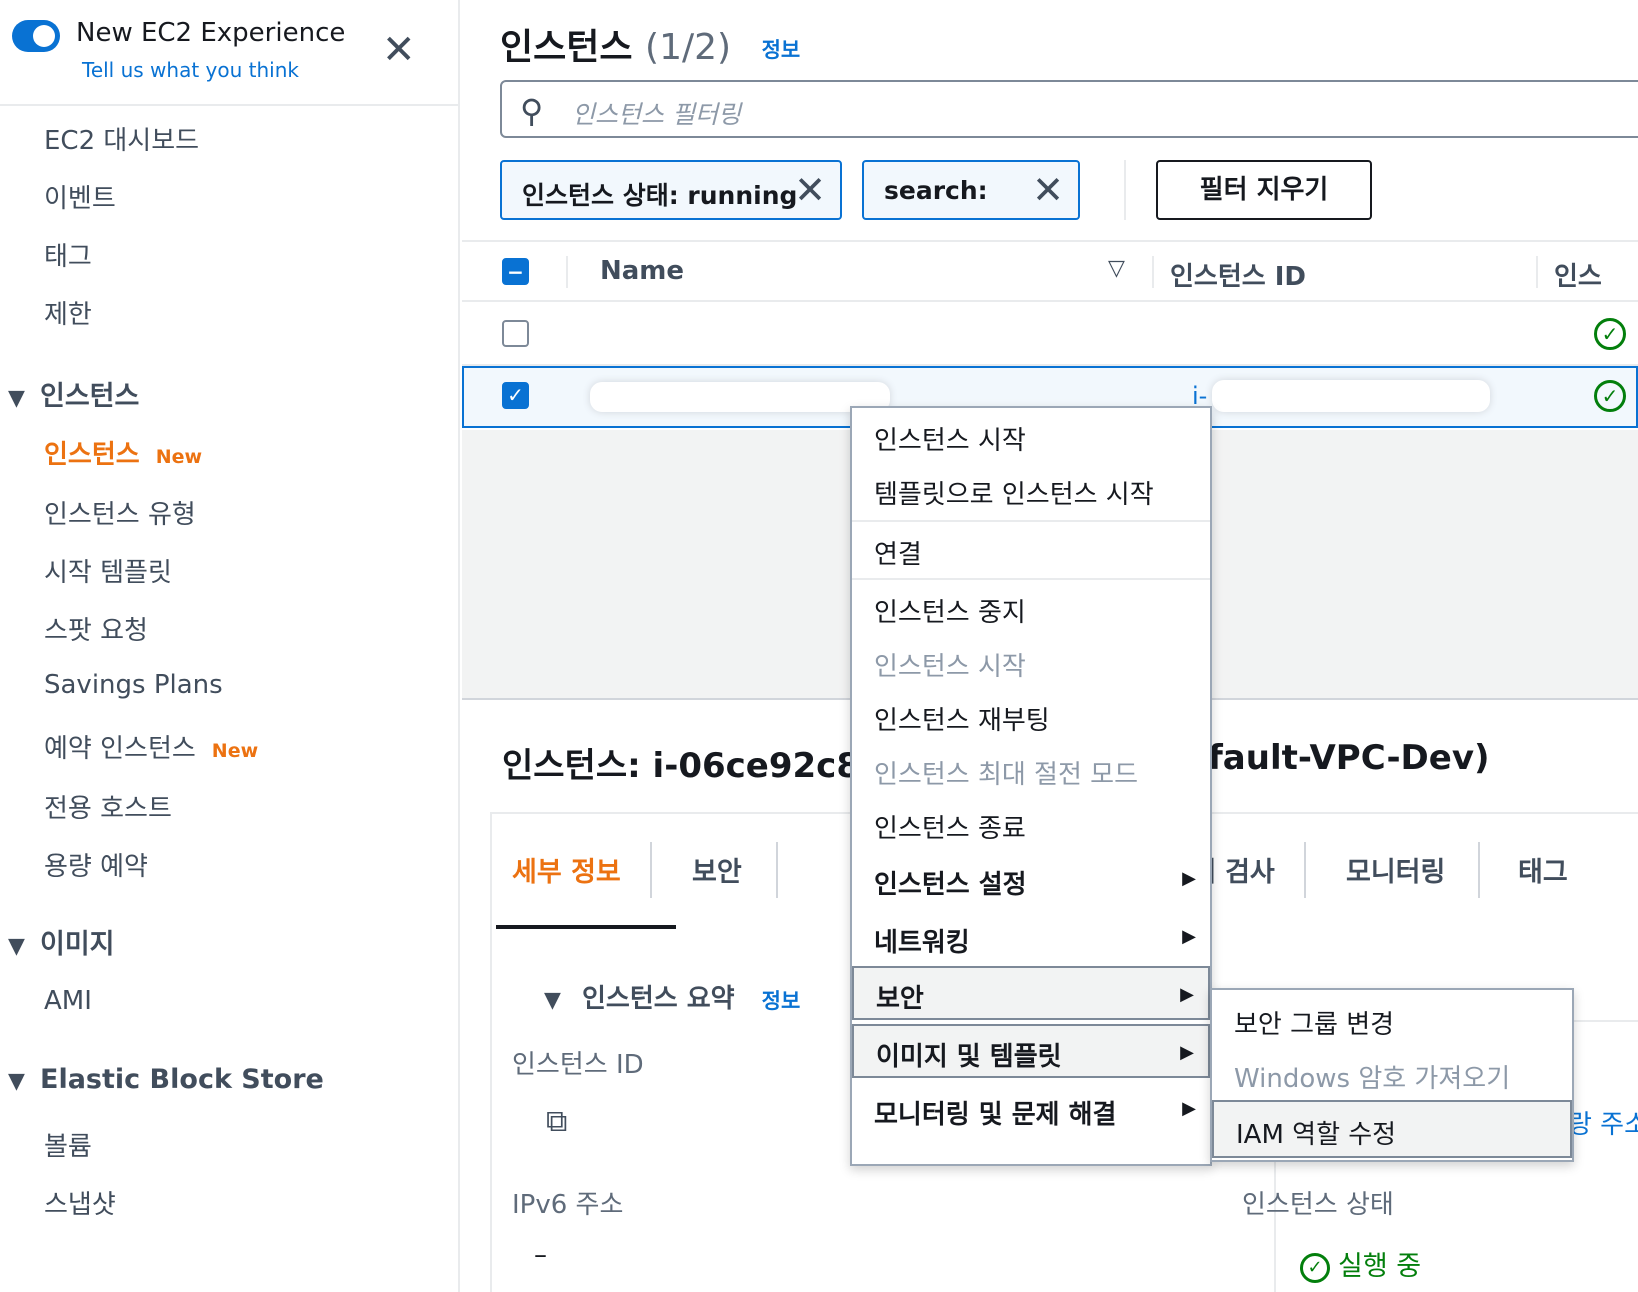  I want to click on feedback-link: Tell us what you think, so click(190, 70).